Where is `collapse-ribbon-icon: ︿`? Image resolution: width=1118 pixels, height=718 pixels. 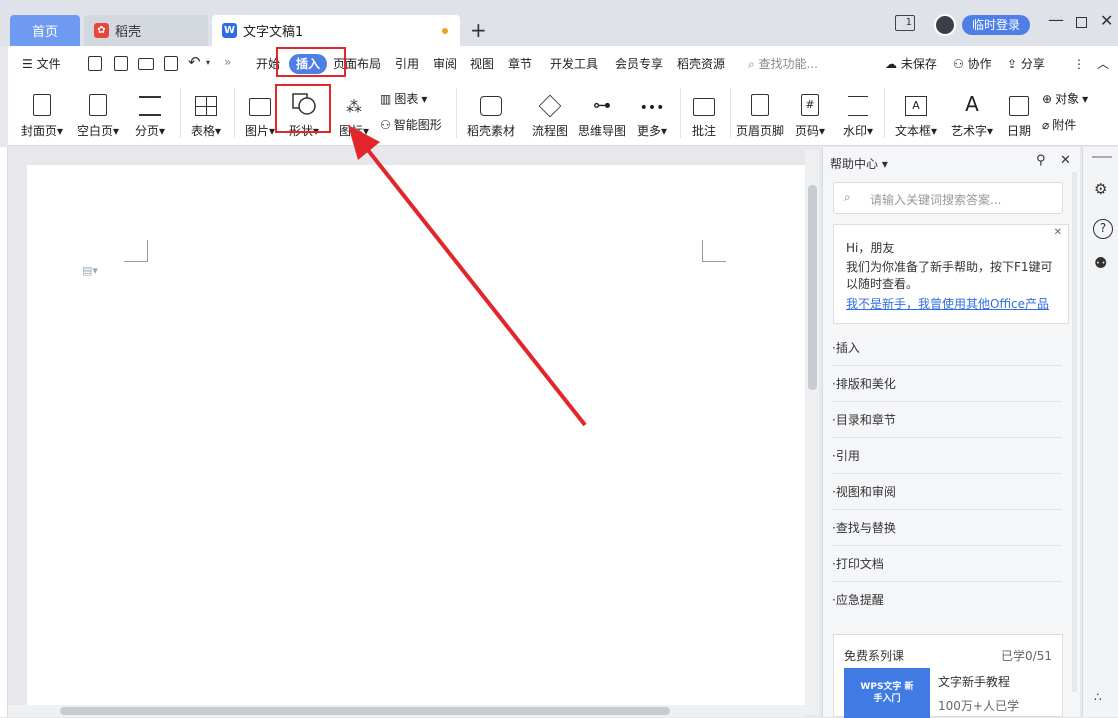 collapse-ribbon-icon: ︿ is located at coordinates (1103, 64).